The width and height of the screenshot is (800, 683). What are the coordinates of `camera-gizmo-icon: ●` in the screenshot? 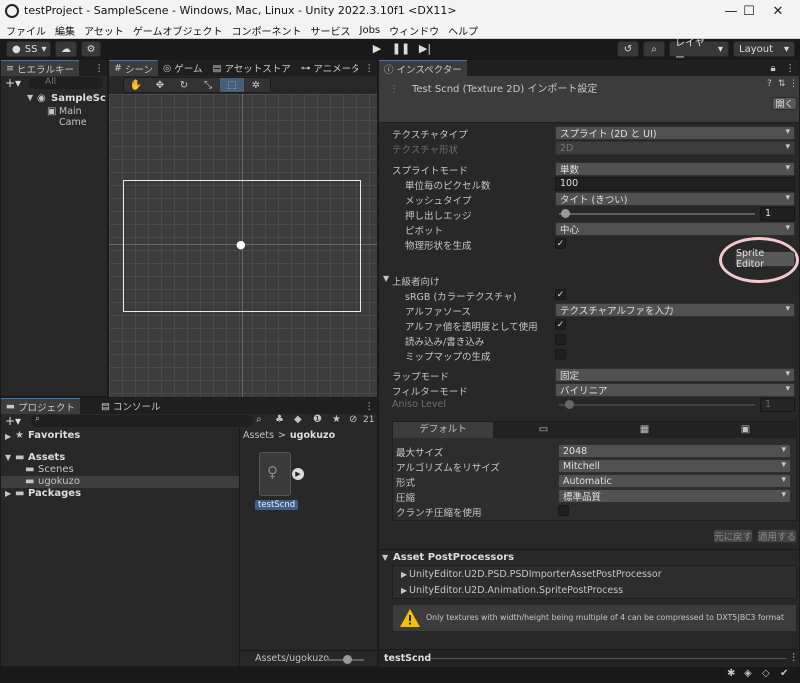 It's located at (241, 244).